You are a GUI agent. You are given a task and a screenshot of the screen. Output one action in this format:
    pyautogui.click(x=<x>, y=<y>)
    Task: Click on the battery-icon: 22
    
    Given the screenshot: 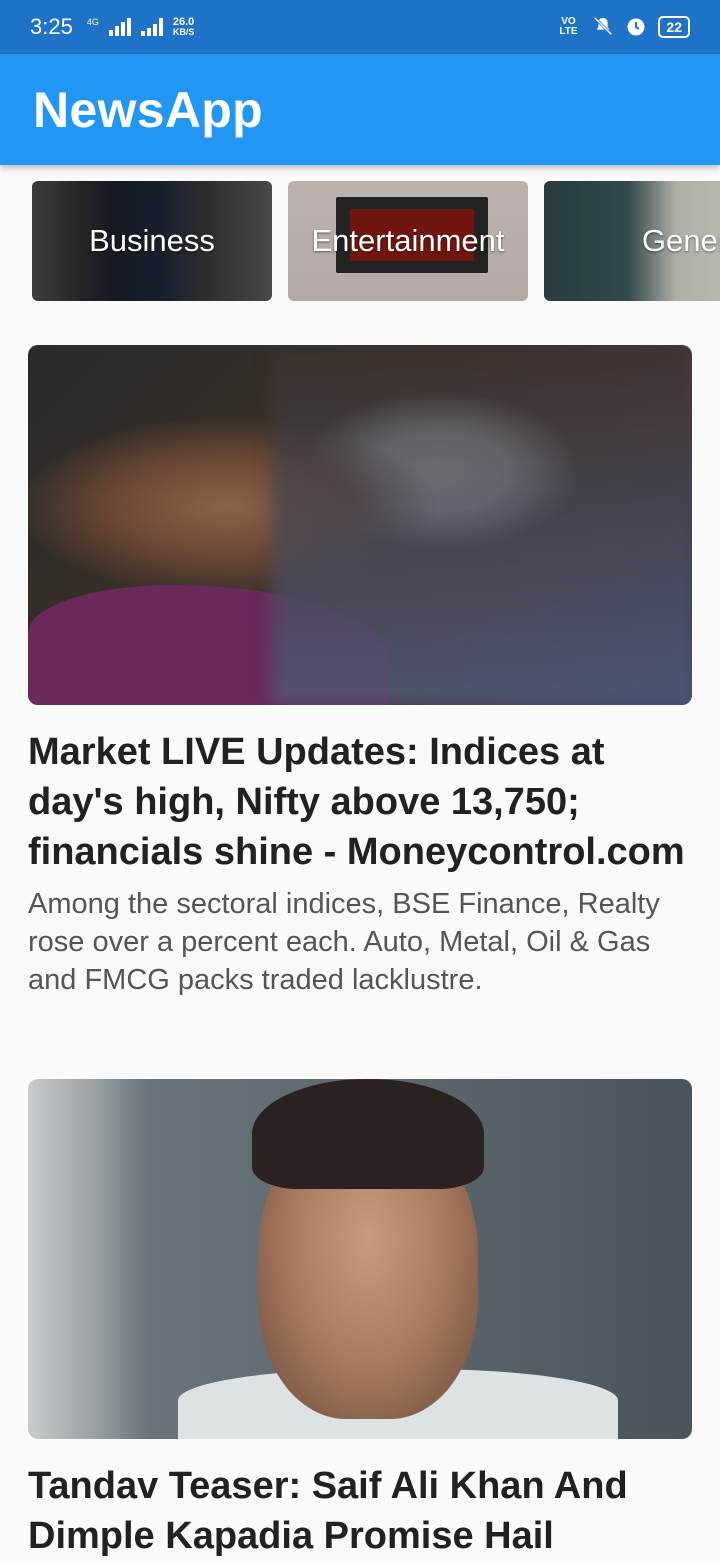 What is the action you would take?
    pyautogui.click(x=674, y=27)
    